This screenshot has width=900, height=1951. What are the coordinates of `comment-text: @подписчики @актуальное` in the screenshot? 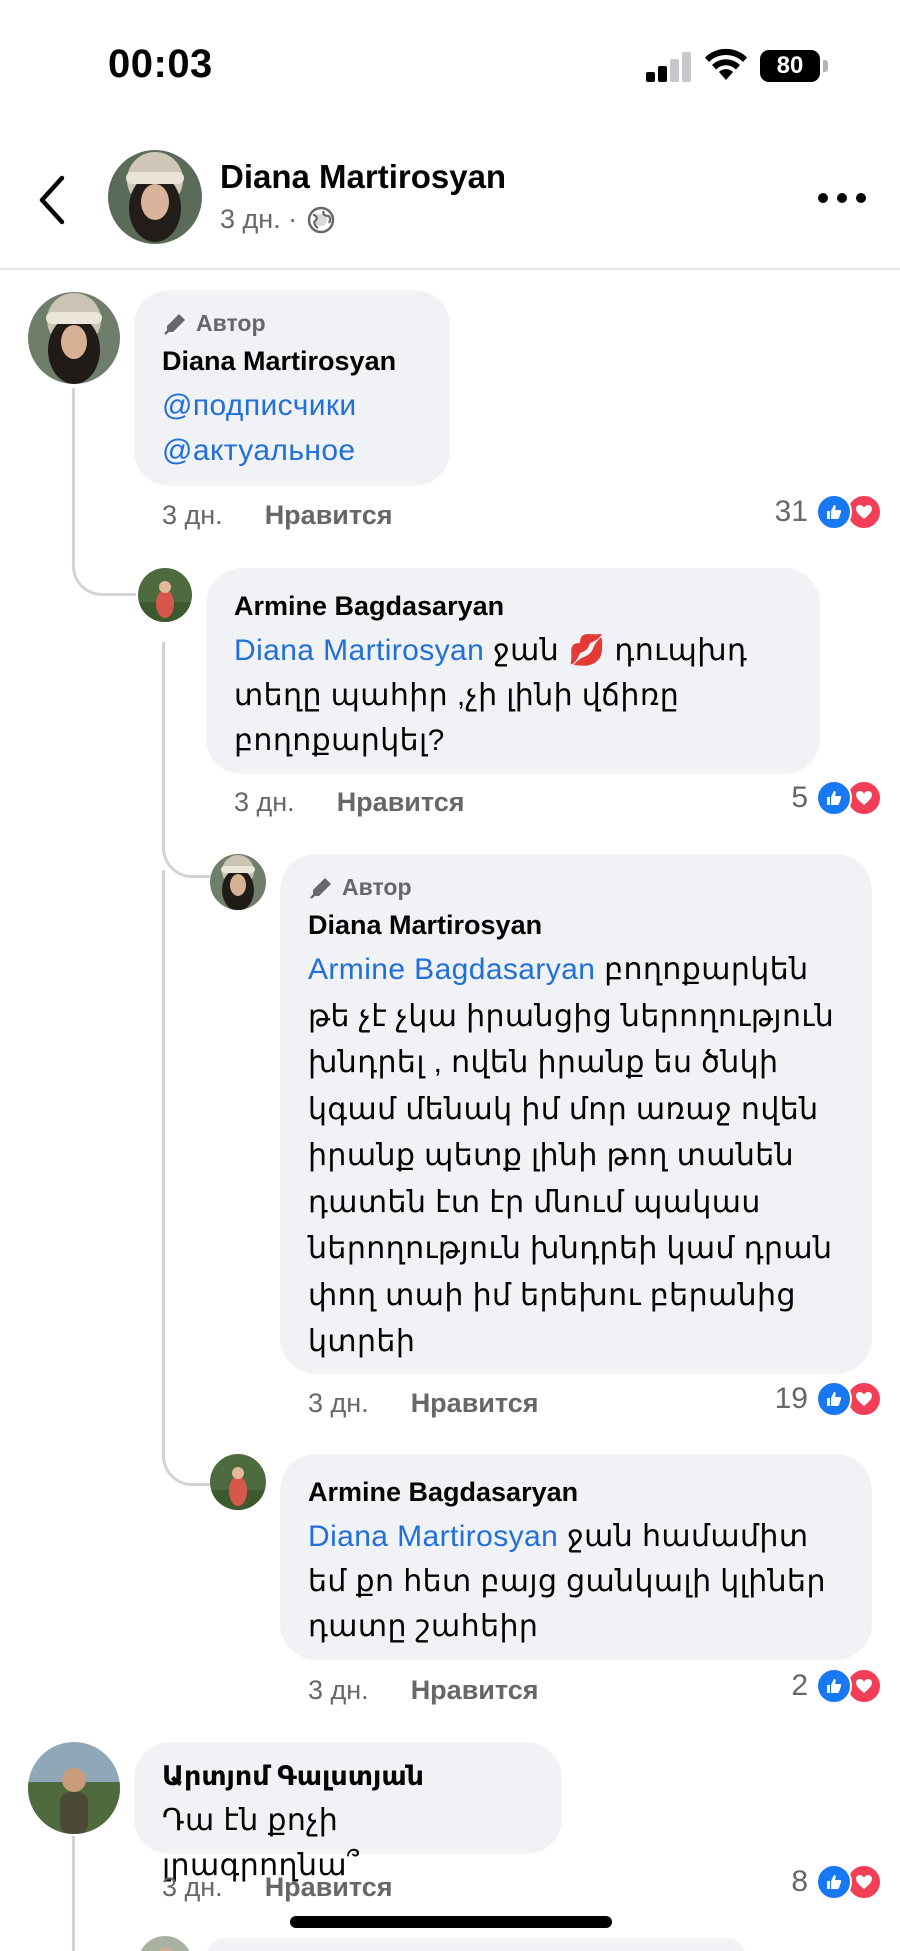 It's located at (292, 428).